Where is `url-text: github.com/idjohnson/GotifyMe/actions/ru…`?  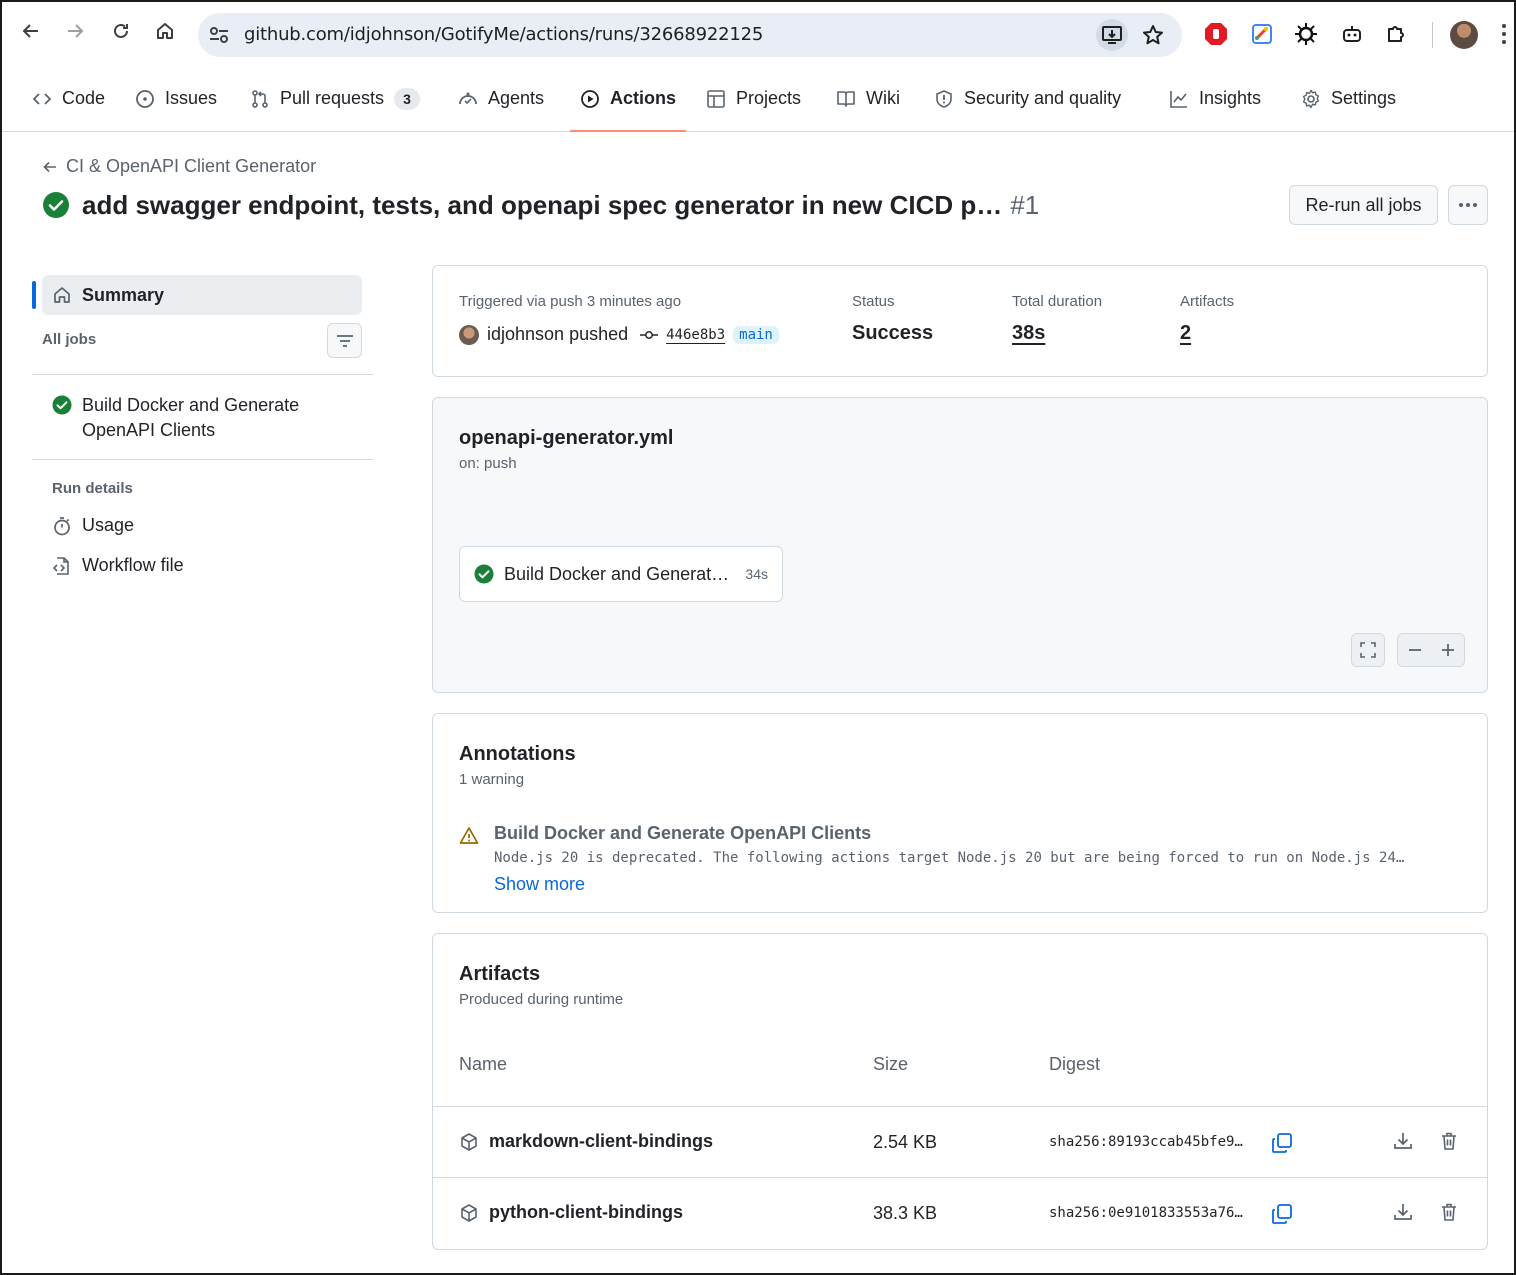
url-text: github.com/idjohnson/GotifyMe/actions/ru… is located at coordinates (504, 34).